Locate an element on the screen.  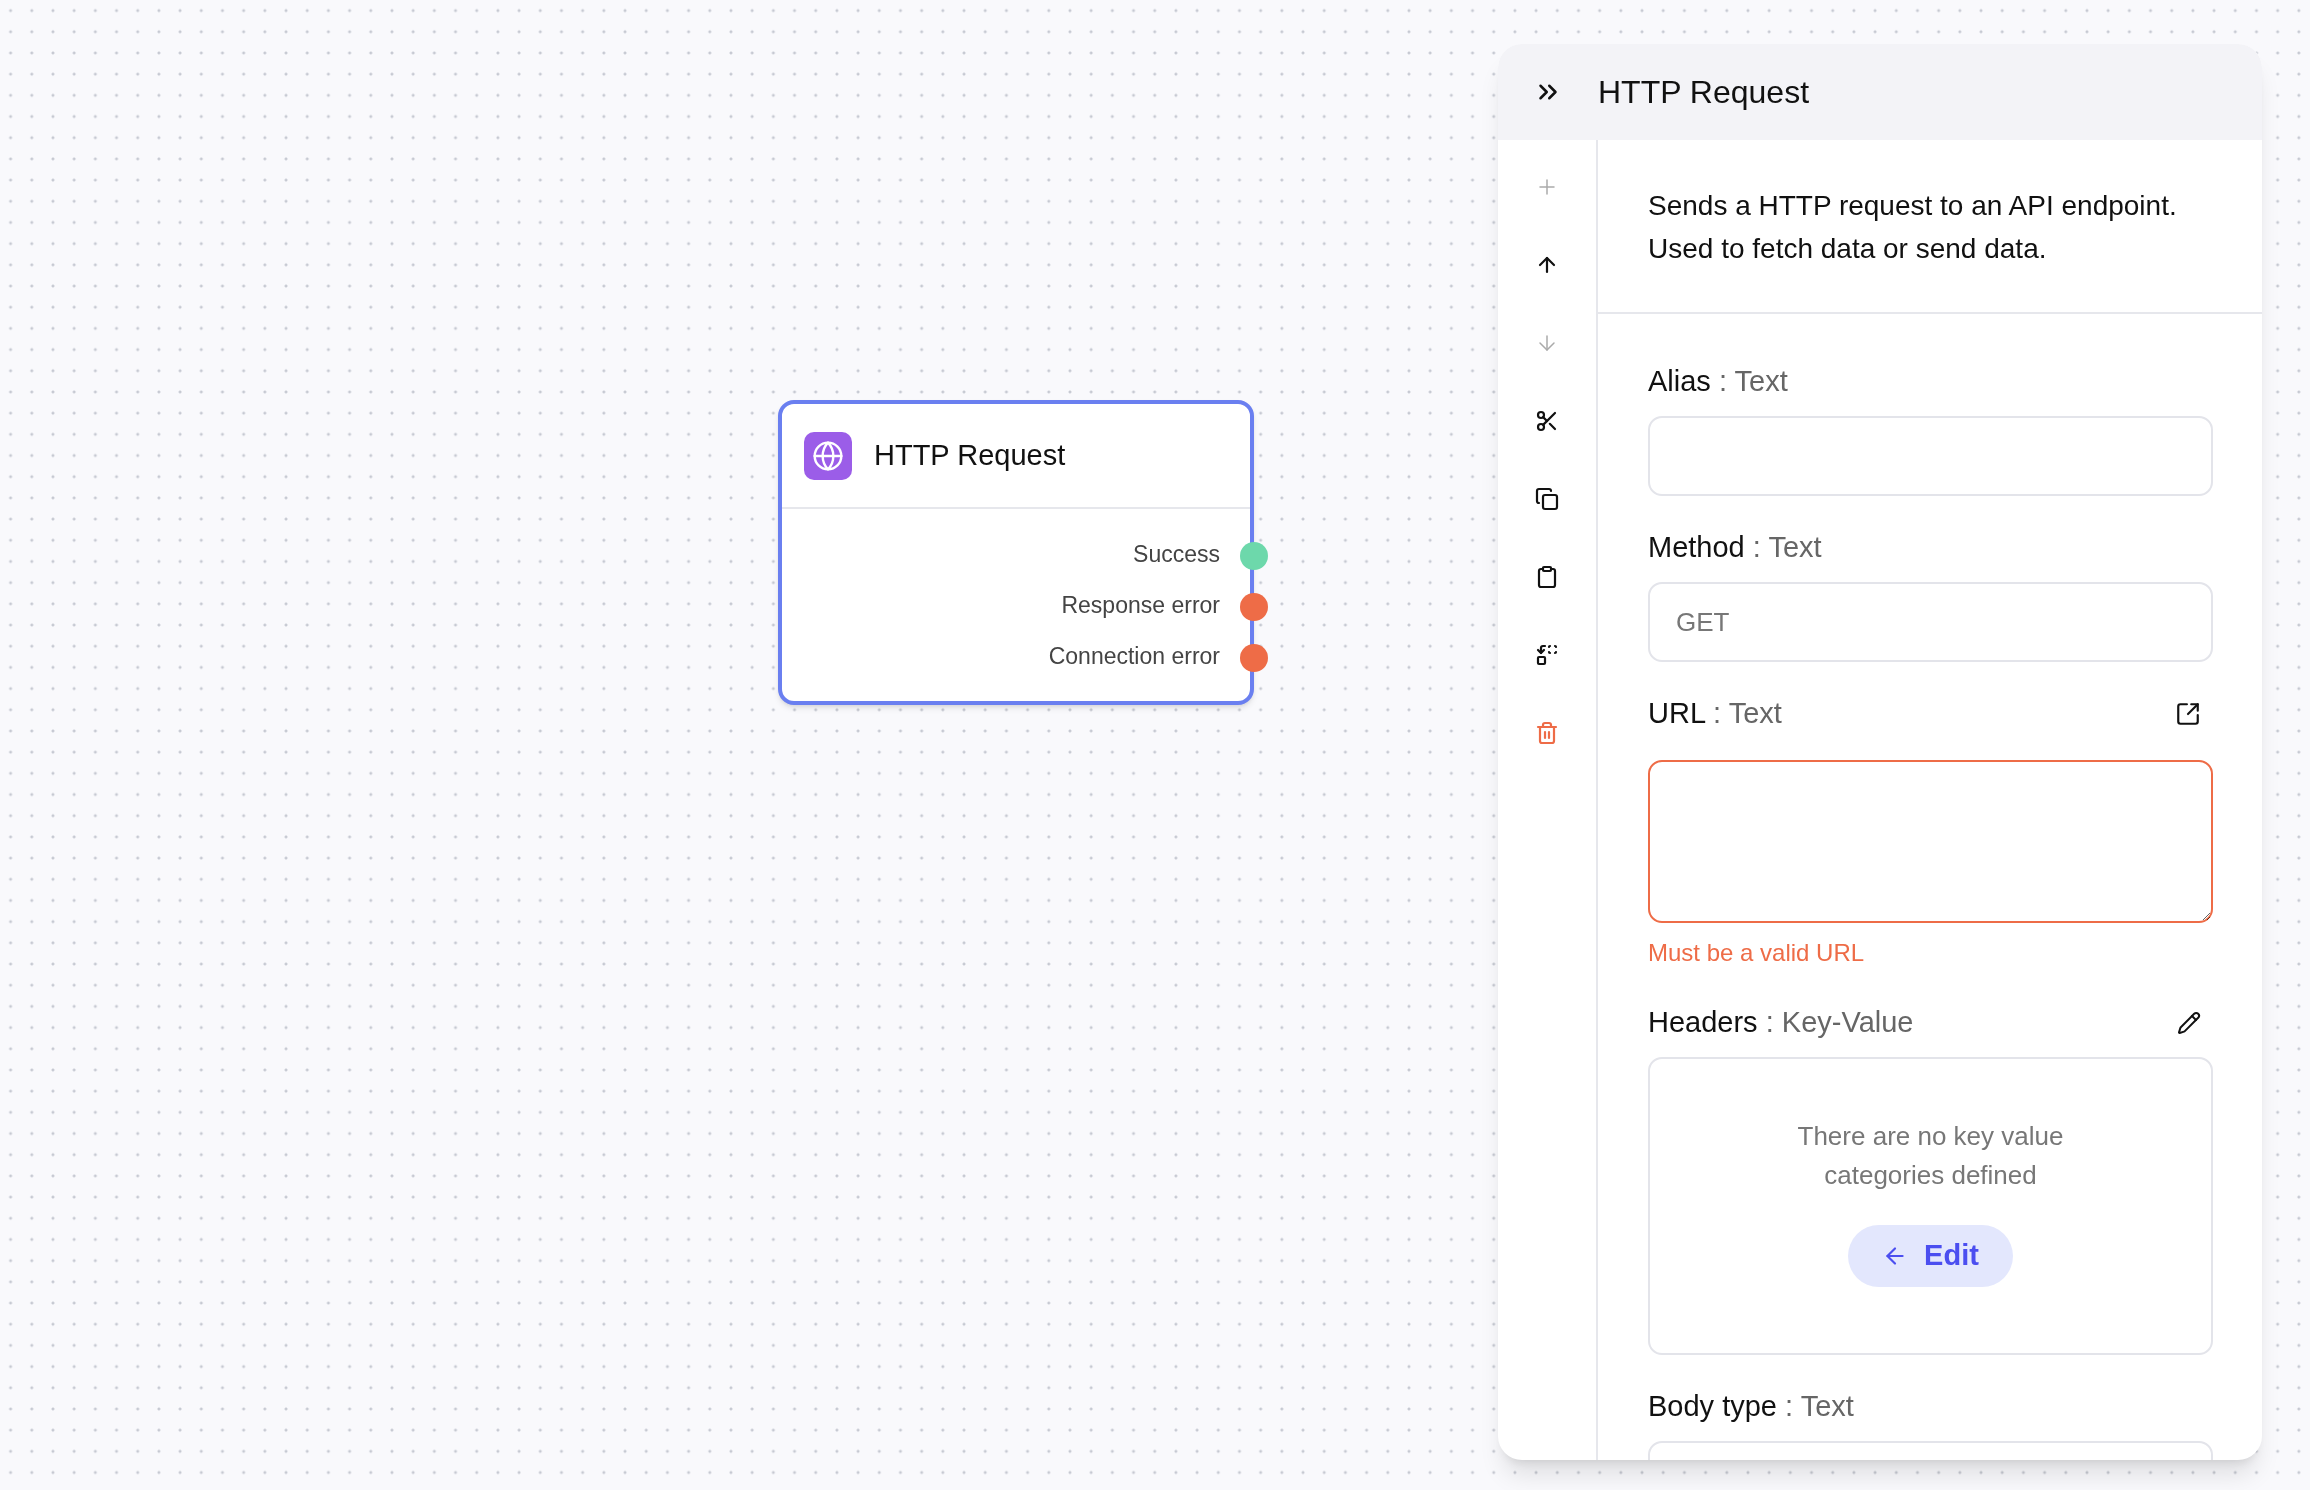
node-title: HTTP Request is located at coordinates (970, 455).